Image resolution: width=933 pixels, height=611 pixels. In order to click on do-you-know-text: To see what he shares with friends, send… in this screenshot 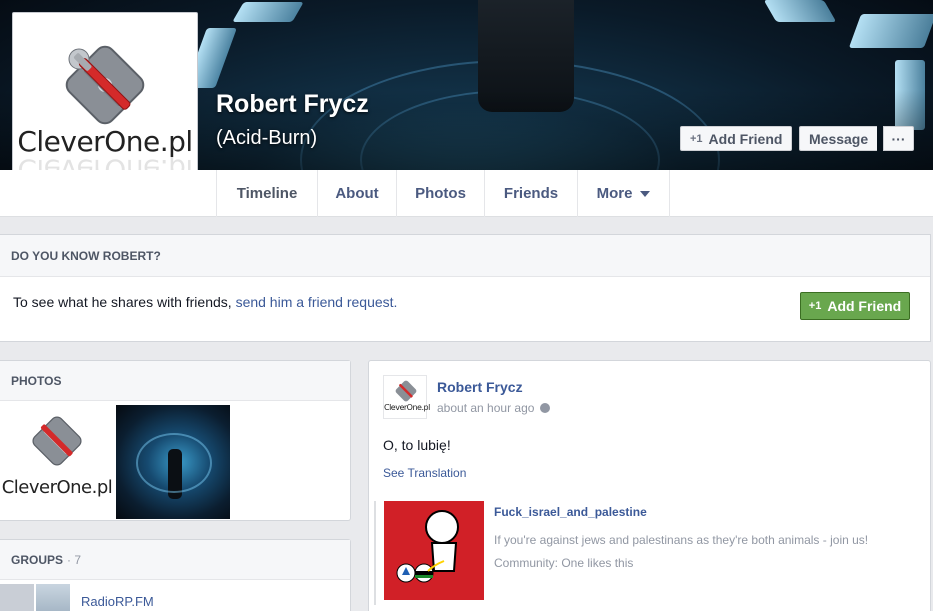, I will do `click(205, 302)`.